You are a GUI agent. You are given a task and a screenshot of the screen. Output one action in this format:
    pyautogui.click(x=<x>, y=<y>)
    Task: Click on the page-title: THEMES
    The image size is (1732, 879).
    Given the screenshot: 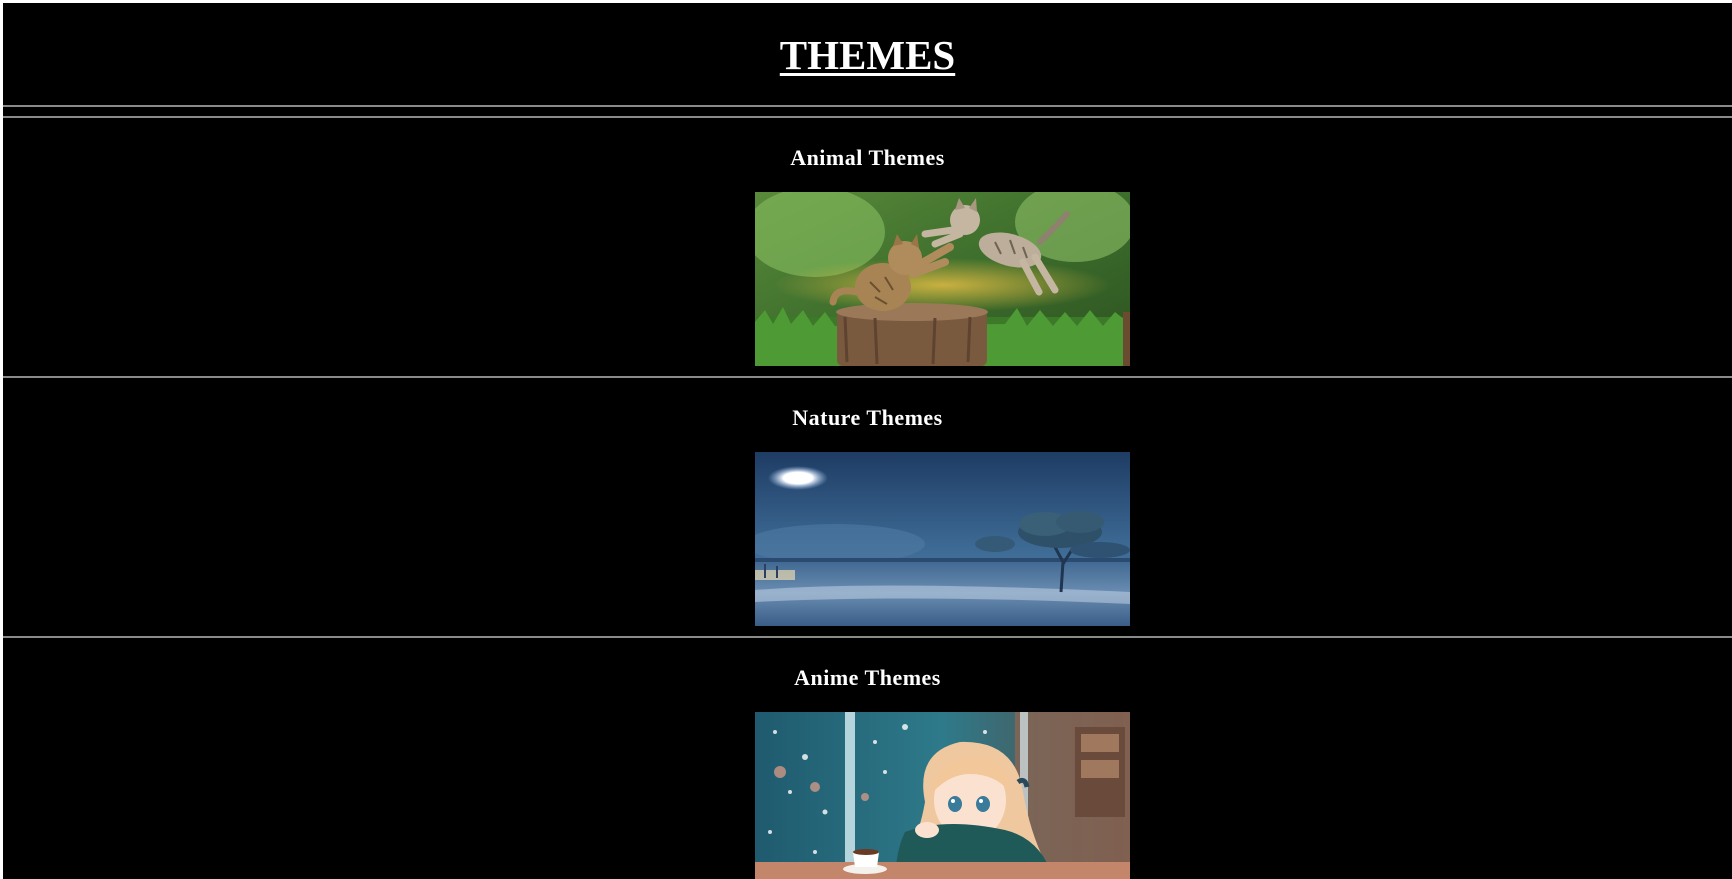 What is the action you would take?
    pyautogui.click(x=867, y=55)
    